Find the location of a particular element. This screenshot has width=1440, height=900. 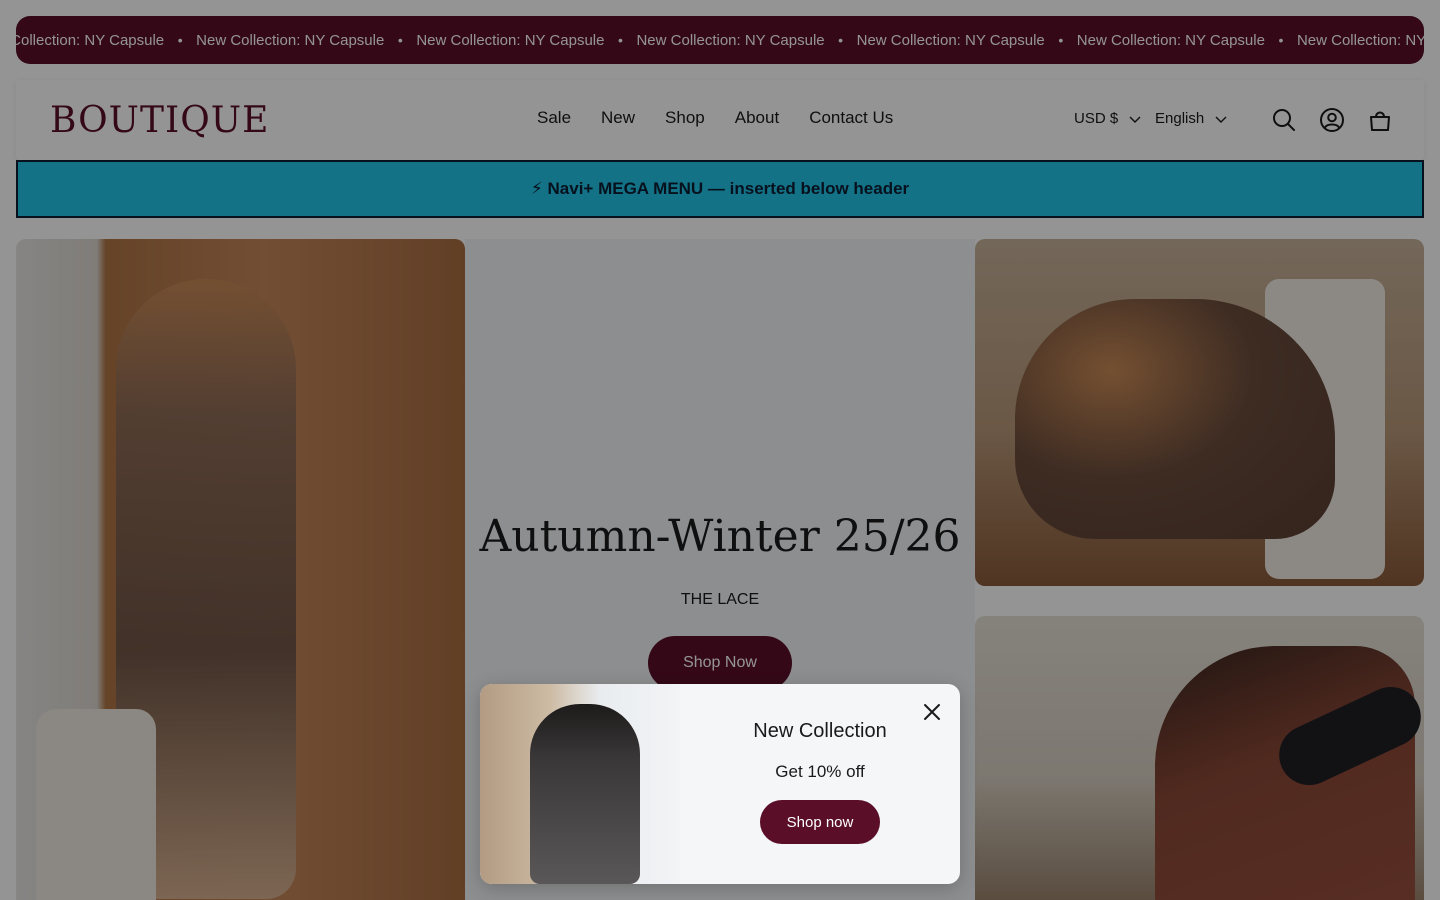

popup-title: New Collection is located at coordinates (820, 731).